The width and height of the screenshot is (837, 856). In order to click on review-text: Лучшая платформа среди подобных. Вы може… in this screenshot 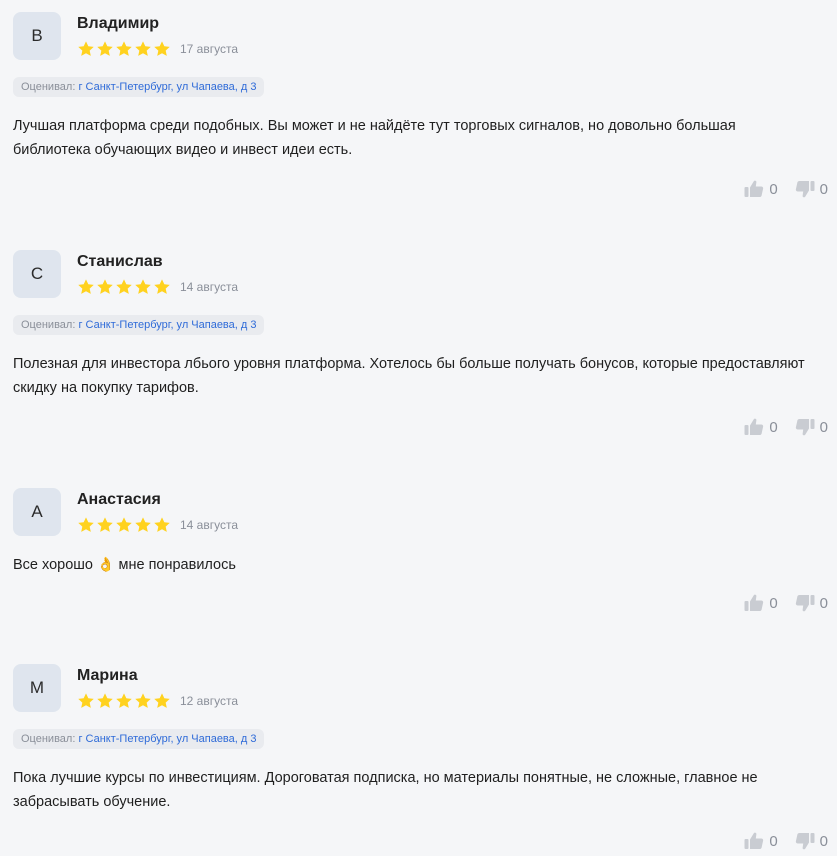, I will do `click(374, 138)`.